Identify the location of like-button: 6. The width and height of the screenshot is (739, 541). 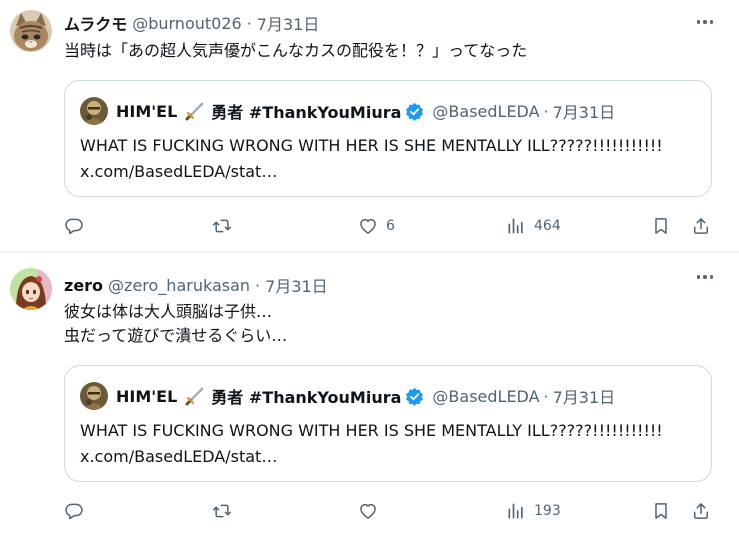
(376, 226).